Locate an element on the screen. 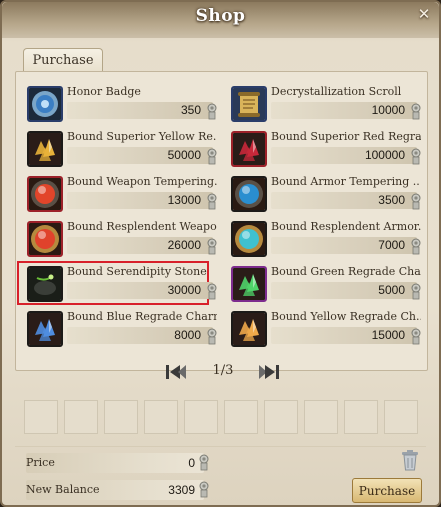 Image resolution: width=441 pixels, height=507 pixels. item-price: 8000 is located at coordinates (187, 335).